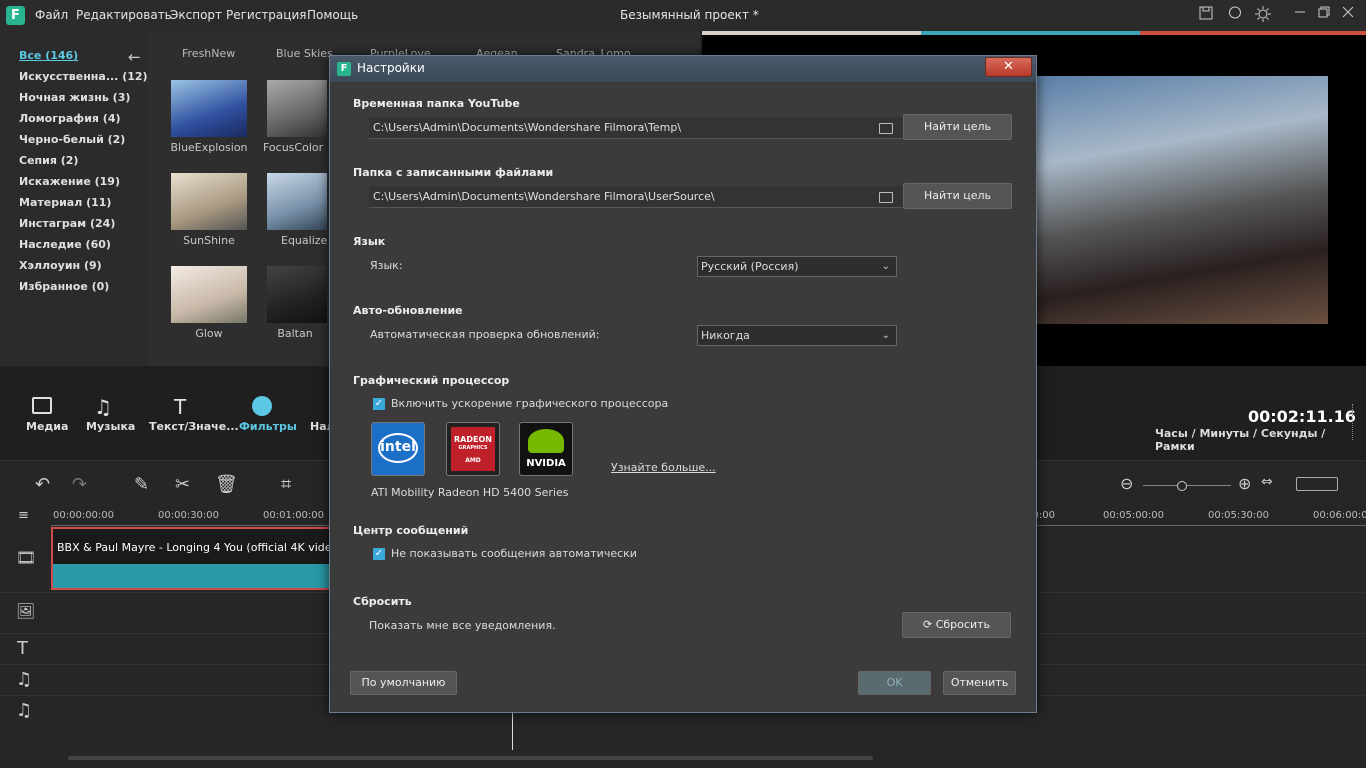 The height and width of the screenshot is (768, 1366). I want to click on category-item: Материал (11), so click(65, 202).